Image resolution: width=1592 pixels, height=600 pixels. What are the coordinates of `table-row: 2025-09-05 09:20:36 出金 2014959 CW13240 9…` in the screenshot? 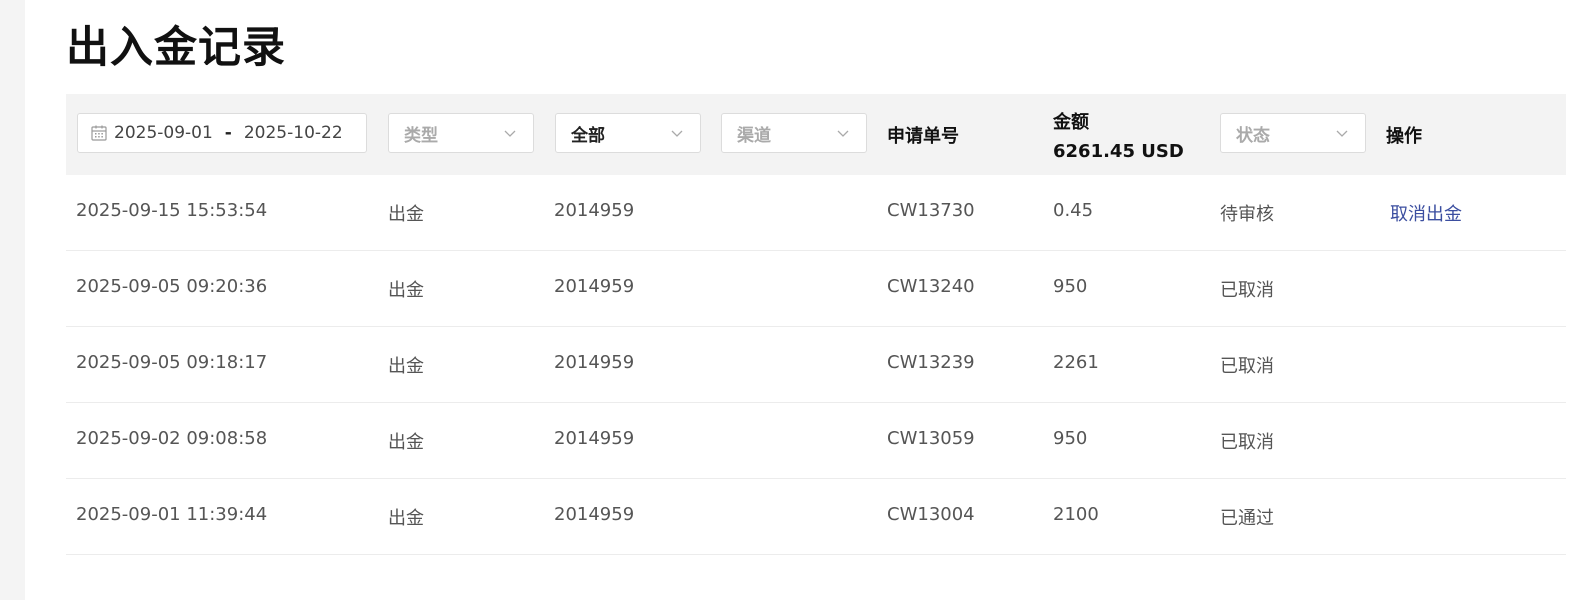 It's located at (816, 289).